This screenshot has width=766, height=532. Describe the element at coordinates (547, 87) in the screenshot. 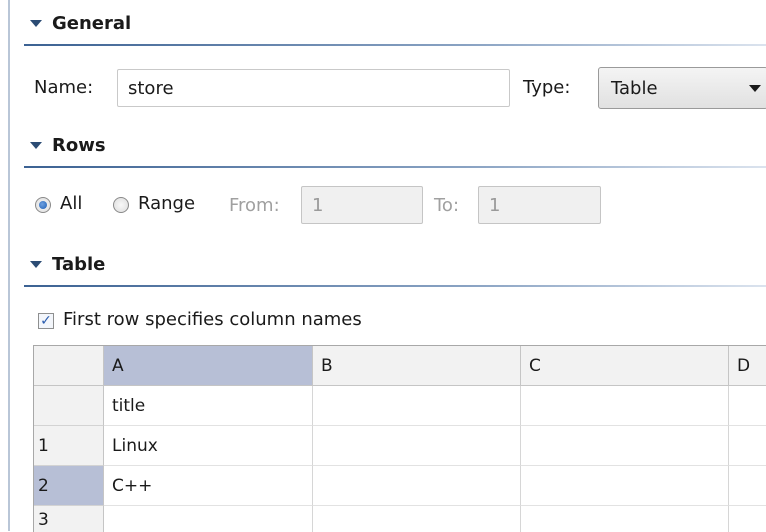

I see `type-label: Type:` at that location.